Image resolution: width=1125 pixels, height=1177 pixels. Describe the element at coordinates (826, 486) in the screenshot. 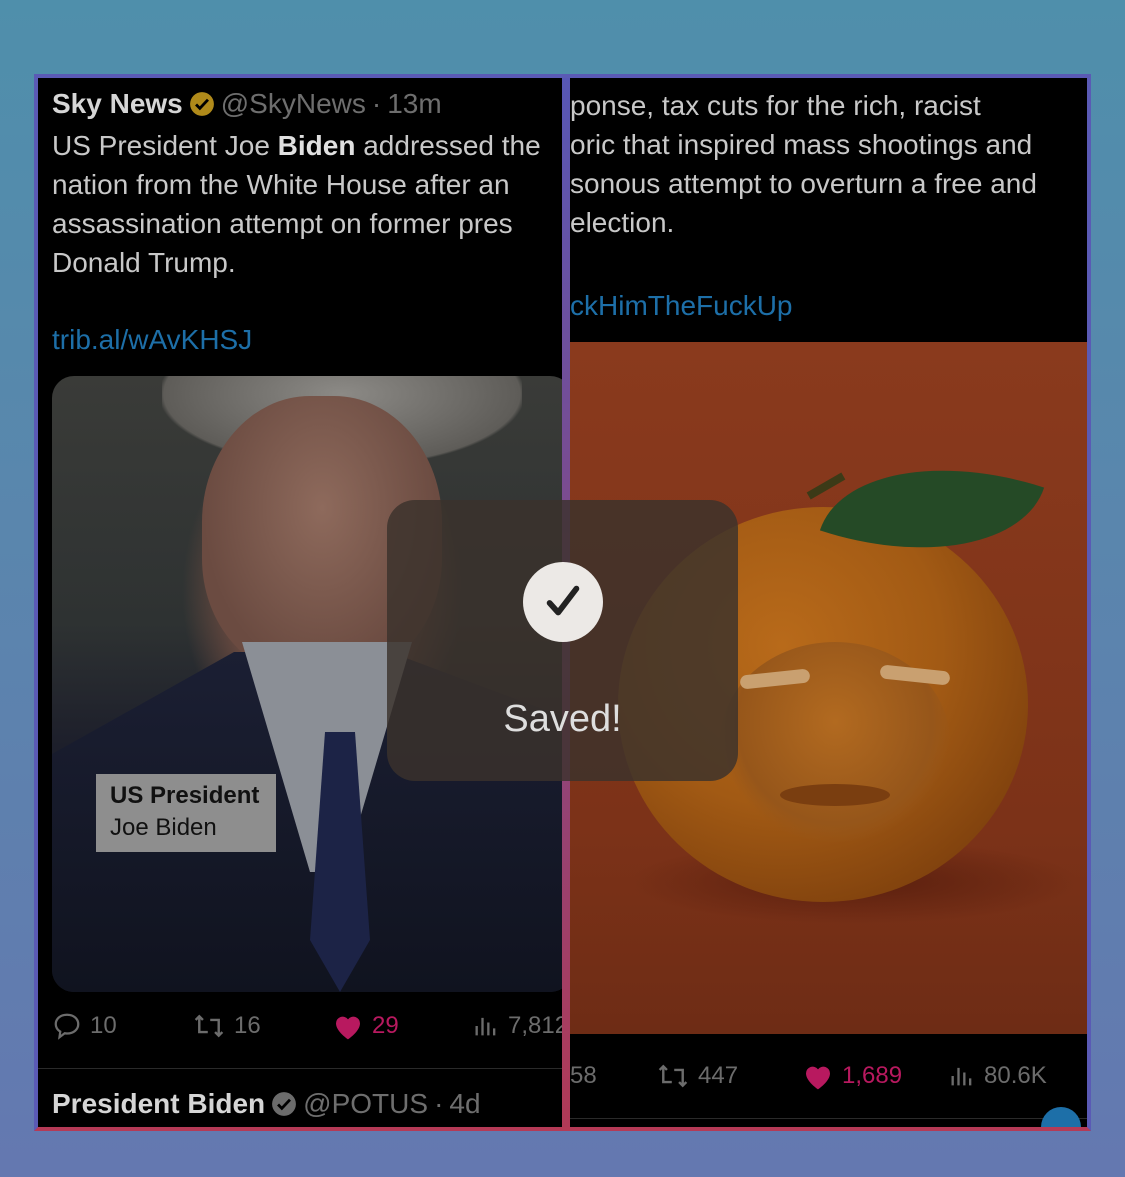

I see `stem-shape` at that location.